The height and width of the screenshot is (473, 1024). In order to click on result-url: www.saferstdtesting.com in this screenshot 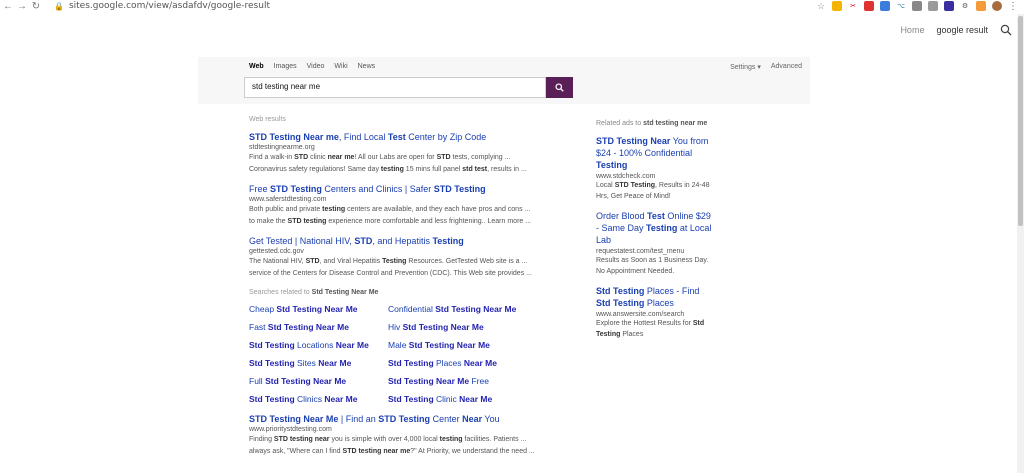, I will do `click(288, 199)`.